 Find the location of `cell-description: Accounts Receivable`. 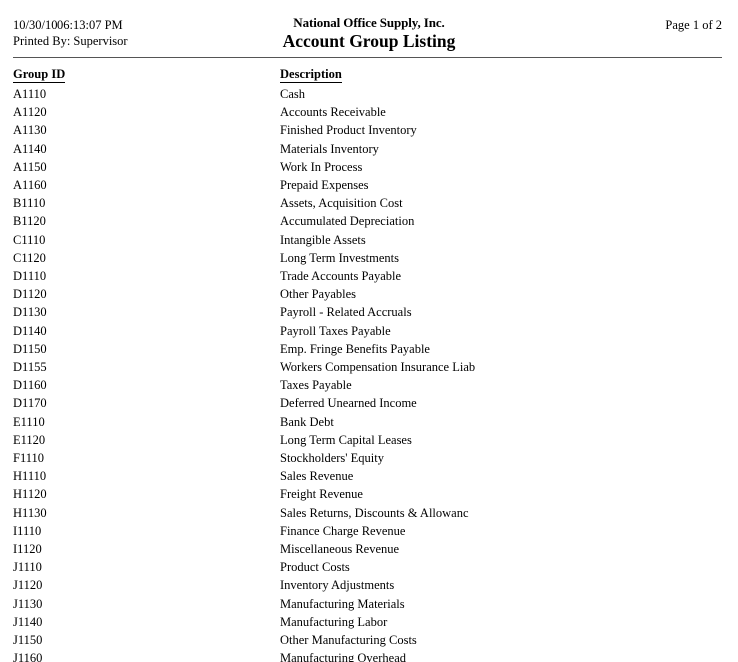

cell-description: Accounts Receivable is located at coordinates (333, 112).